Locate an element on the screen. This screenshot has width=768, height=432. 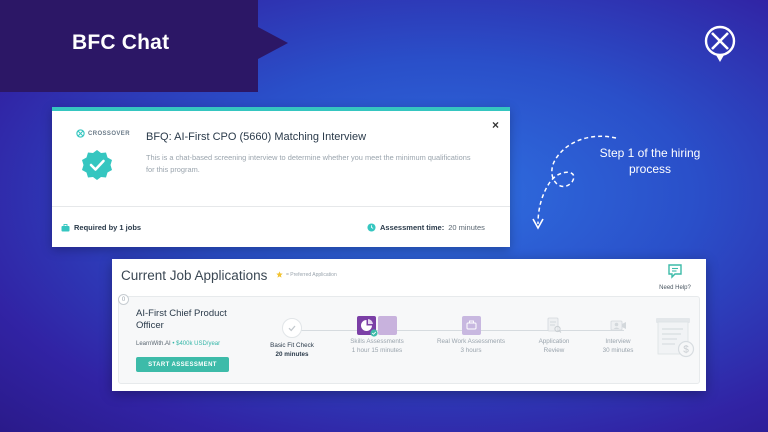
job-meta: LearnWith.AI • $400k USD/year is located at coordinates (178, 344).